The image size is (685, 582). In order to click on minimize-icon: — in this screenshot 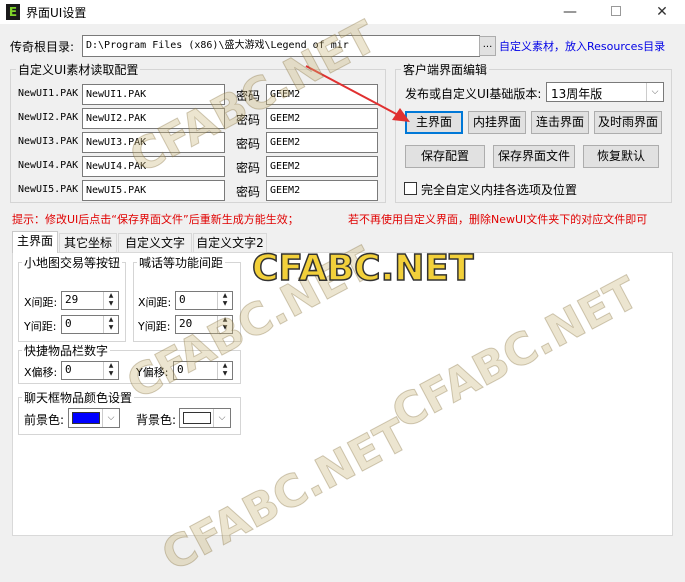, I will do `click(570, 12)`.